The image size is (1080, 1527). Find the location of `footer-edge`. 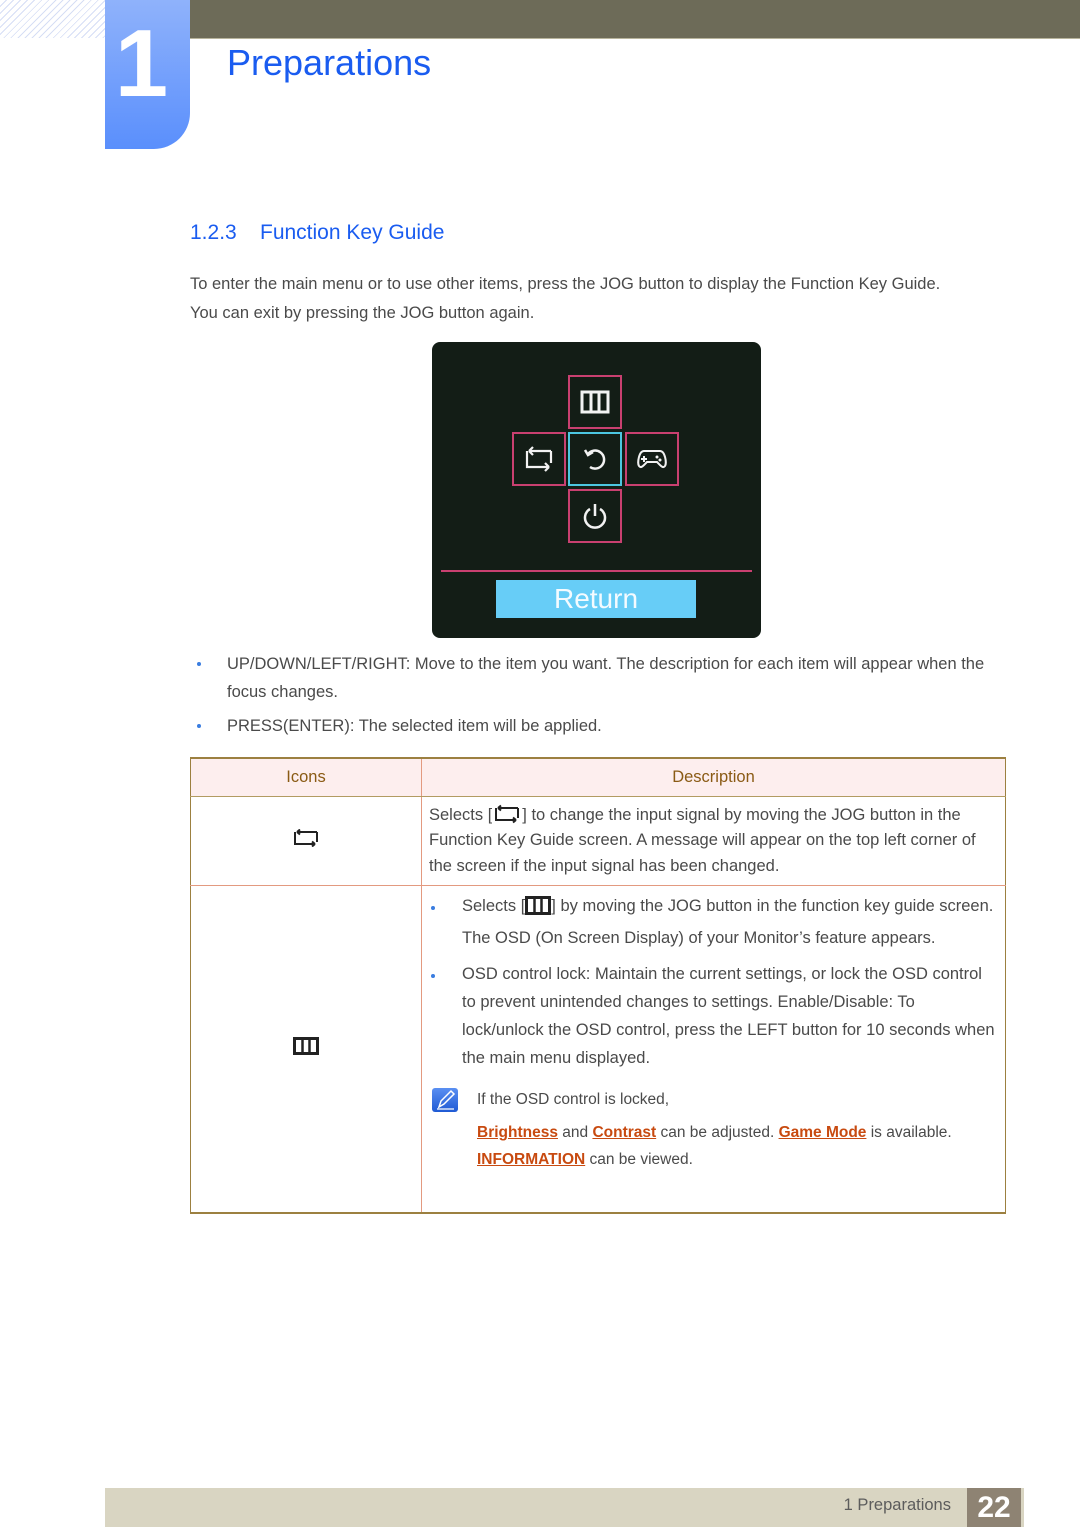

footer-edge is located at coordinates (1022, 1507).